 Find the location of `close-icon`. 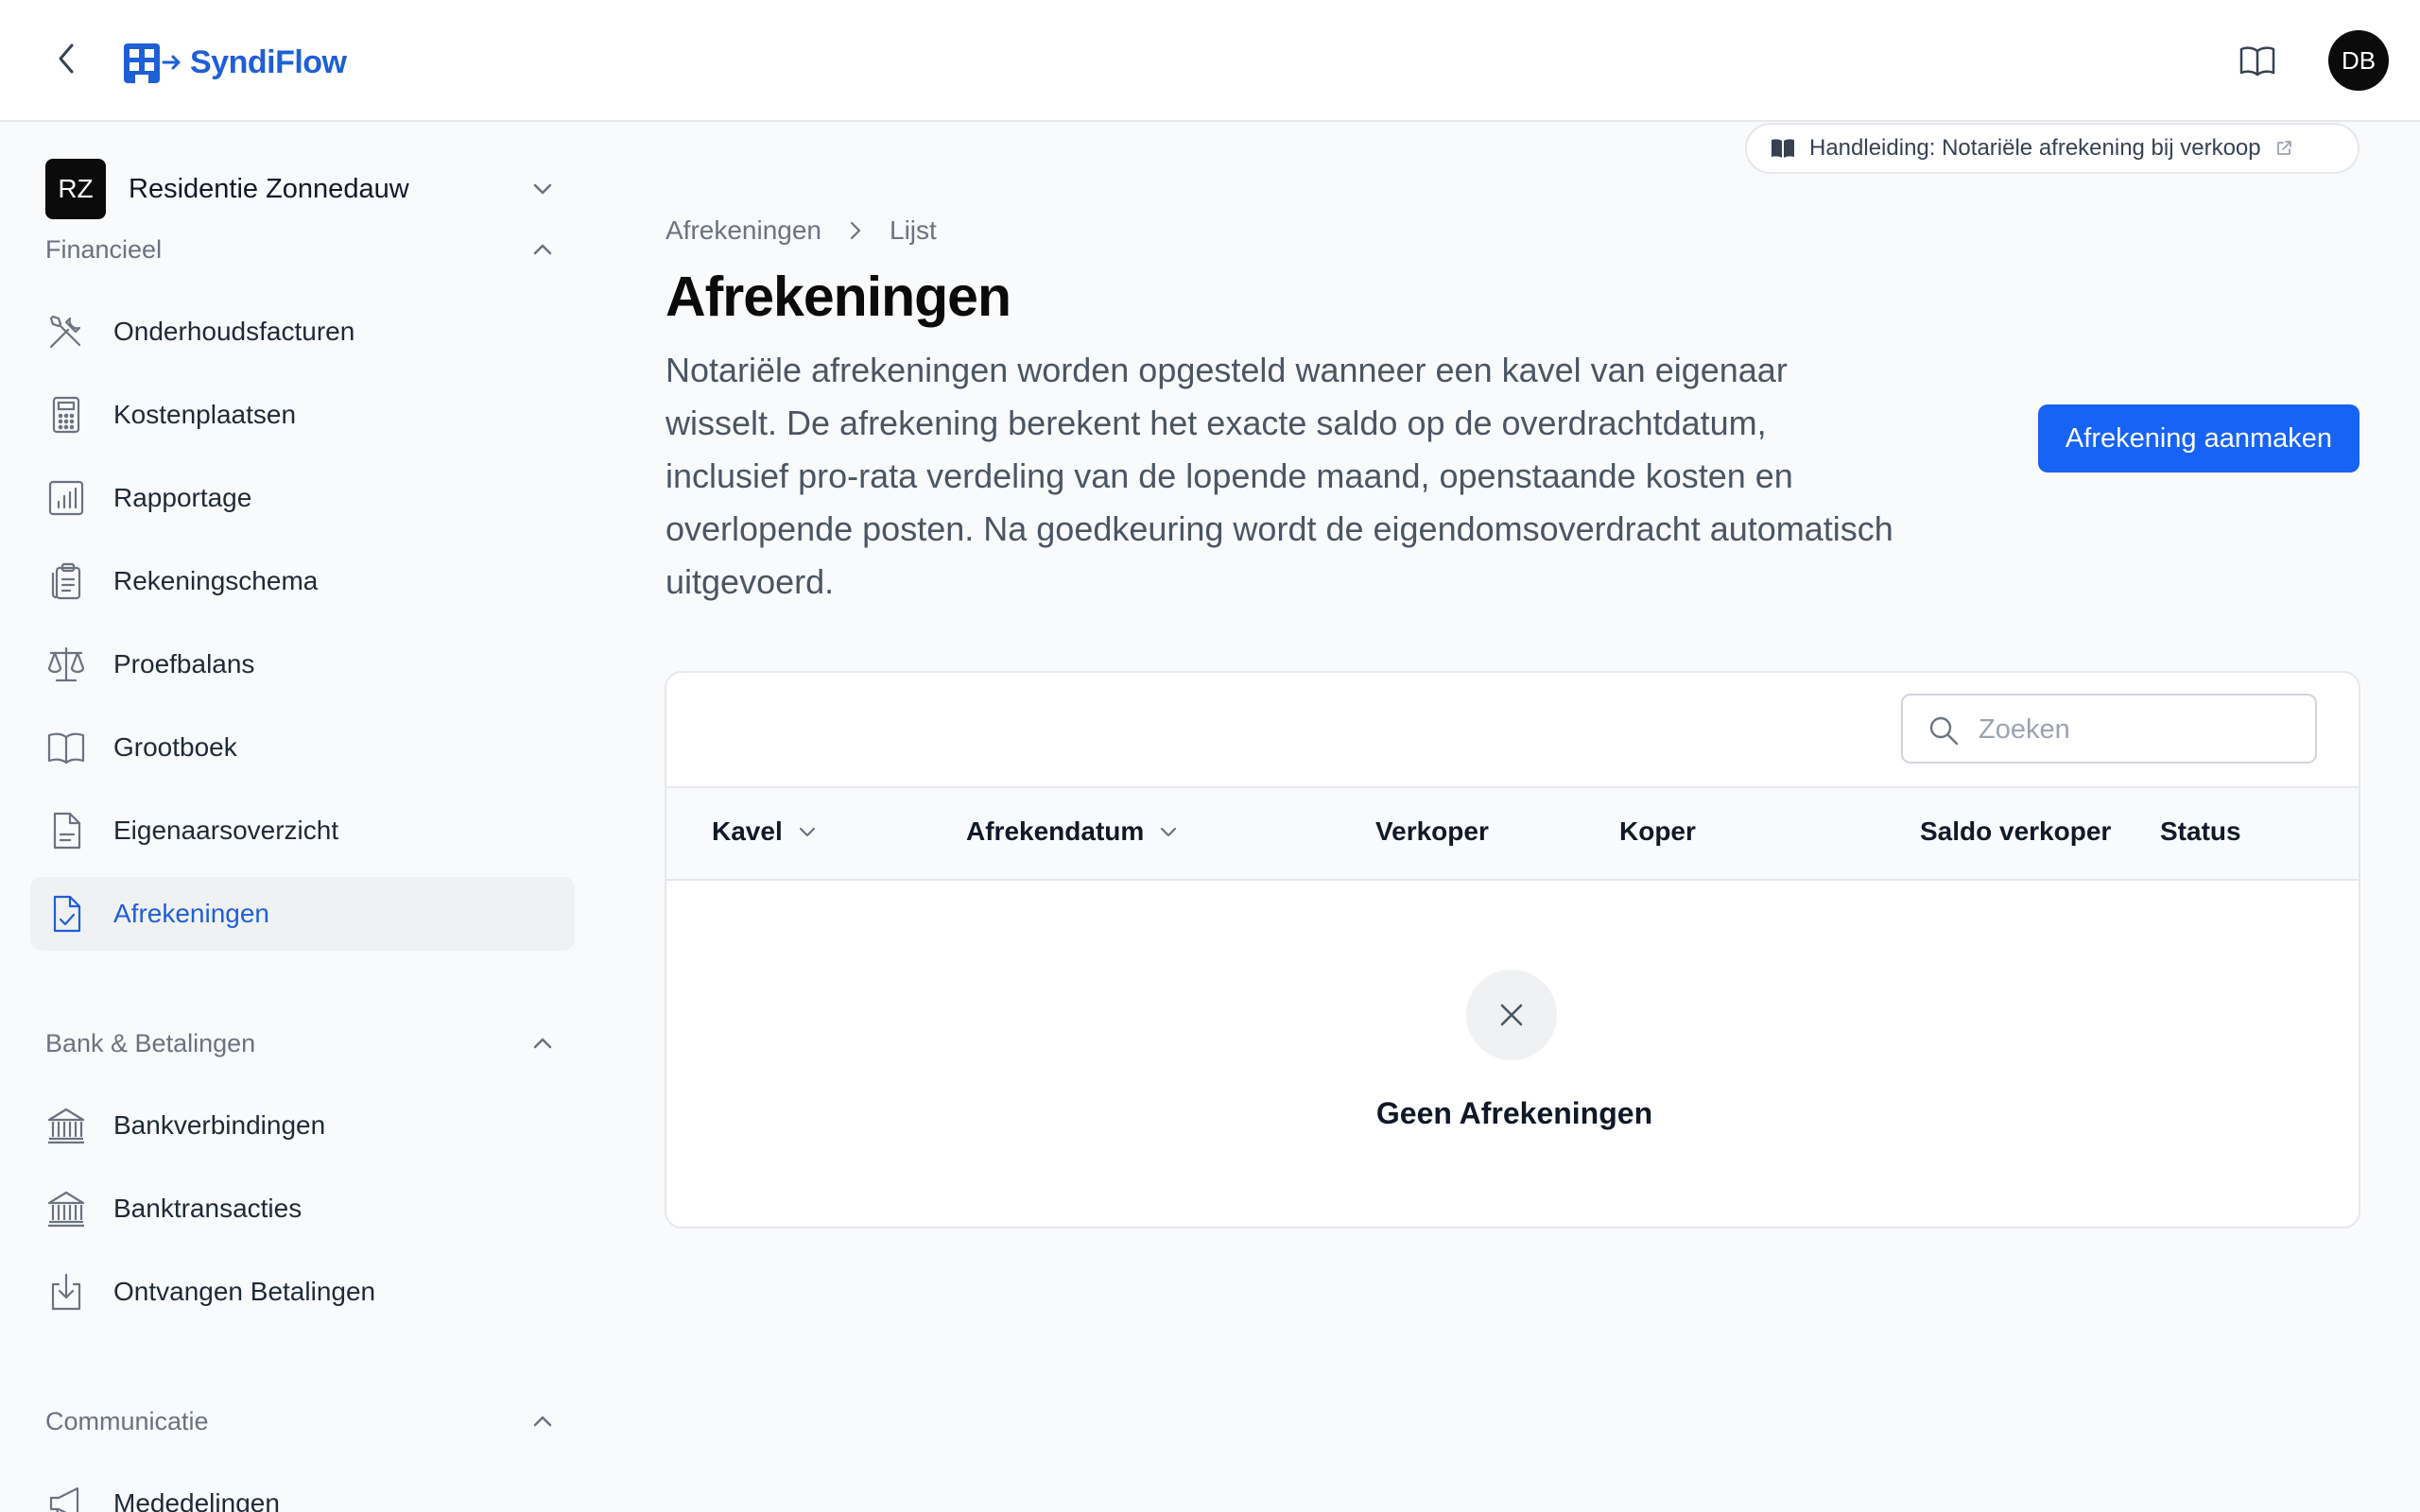

close-icon is located at coordinates (1511, 1015).